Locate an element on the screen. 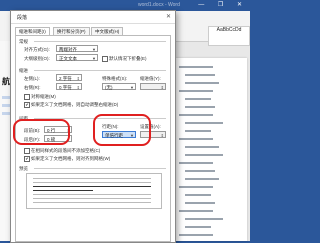 Image resolution: width=320 pixels, height=243 pixels. by-indent-spinner: ⇕ is located at coordinates (153, 86).